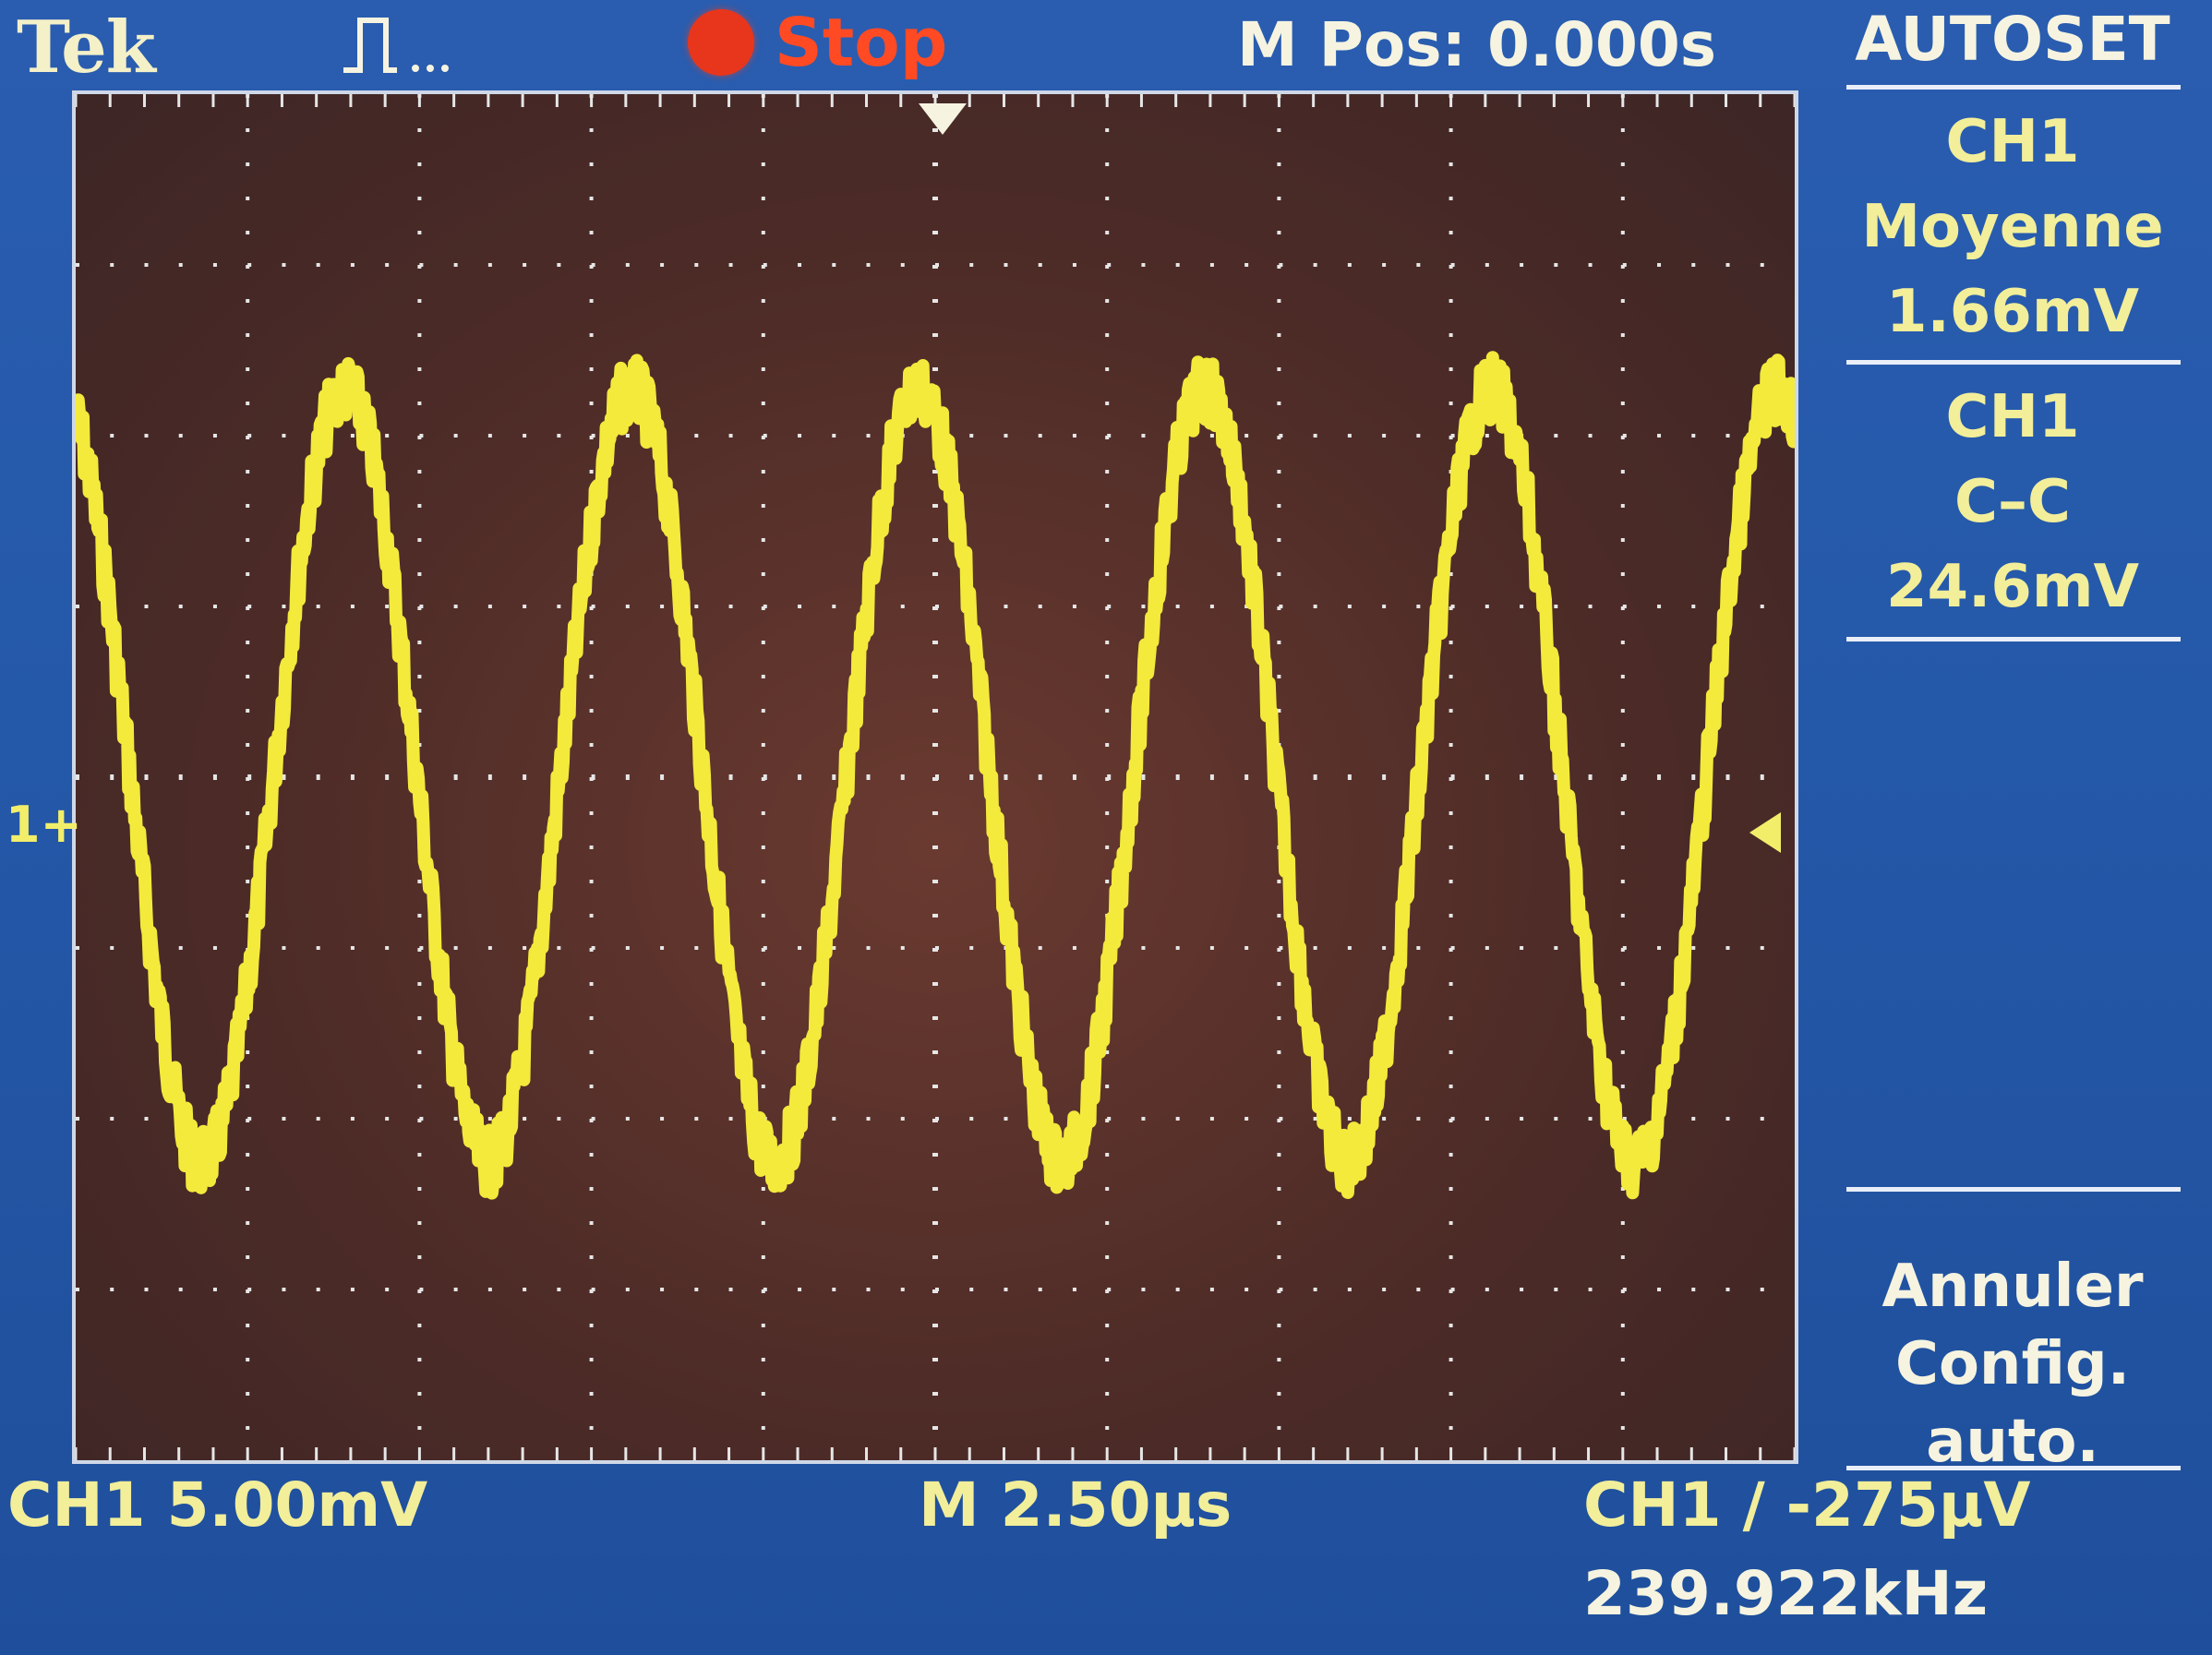 The height and width of the screenshot is (1655, 2212). What do you see at coordinates (861, 42) in the screenshot?
I see `run-state-label: Stop` at bounding box center [861, 42].